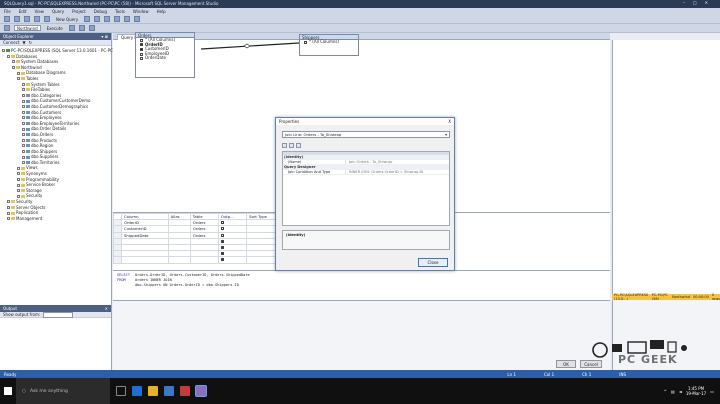 This screenshot has width=720, height=404. What do you see at coordinates (58, 11) in the screenshot?
I see `menu-item-query: Query` at bounding box center [58, 11].